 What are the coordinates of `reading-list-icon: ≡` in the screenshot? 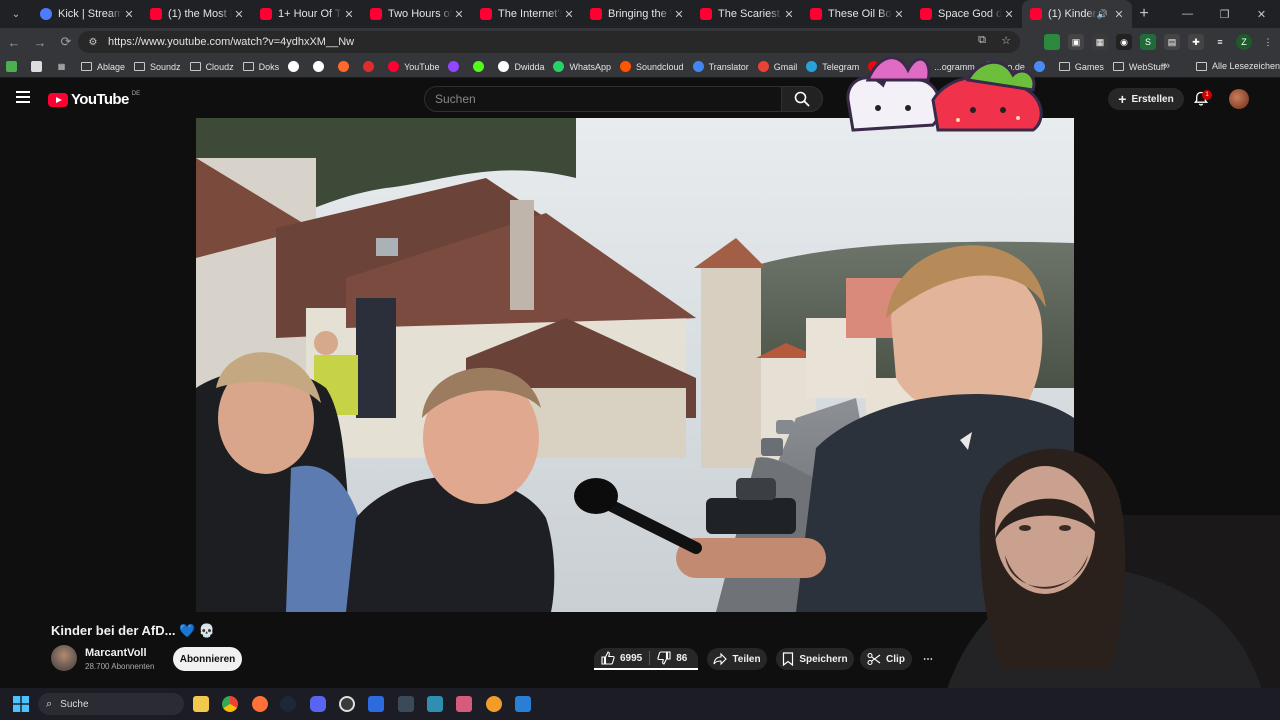 It's located at (1220, 42).